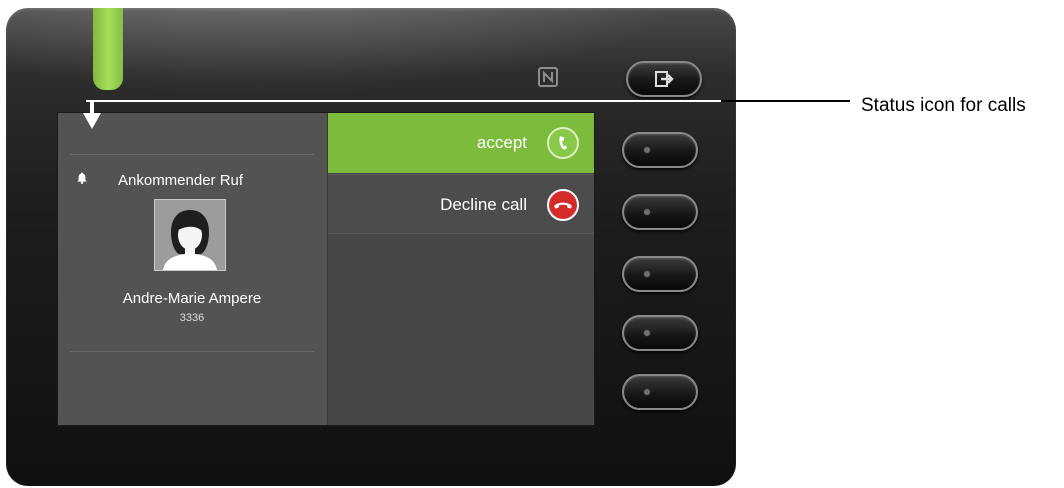 This screenshot has width=1064, height=488. What do you see at coordinates (82, 177) in the screenshot?
I see `bell-icon` at bounding box center [82, 177].